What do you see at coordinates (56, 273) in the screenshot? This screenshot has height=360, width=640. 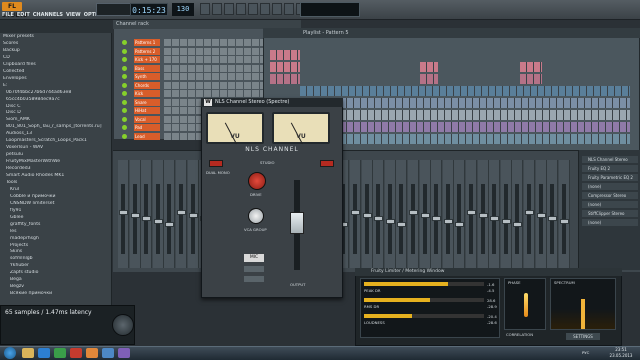 I see `browser-item: Zapfs studio` at bounding box center [56, 273].